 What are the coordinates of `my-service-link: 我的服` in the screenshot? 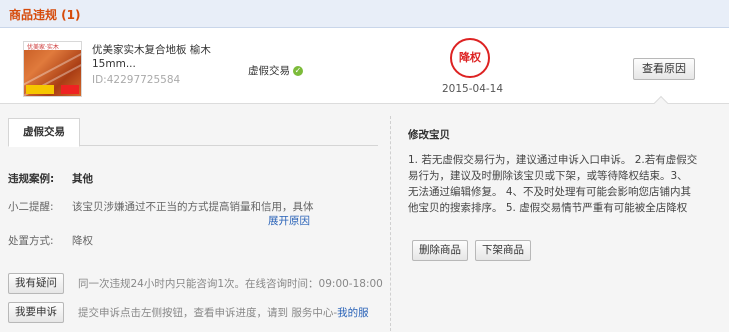 It's located at (353, 313).